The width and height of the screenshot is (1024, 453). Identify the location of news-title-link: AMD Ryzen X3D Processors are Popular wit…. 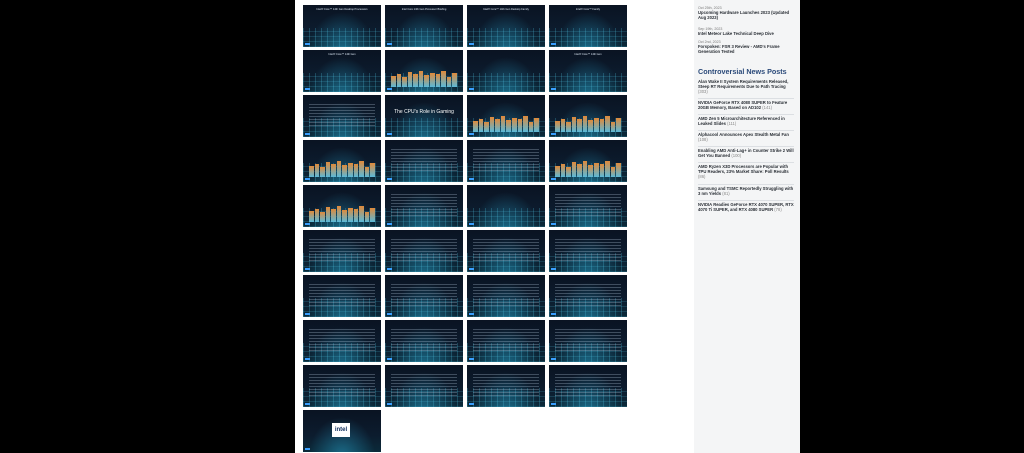
(746, 172).